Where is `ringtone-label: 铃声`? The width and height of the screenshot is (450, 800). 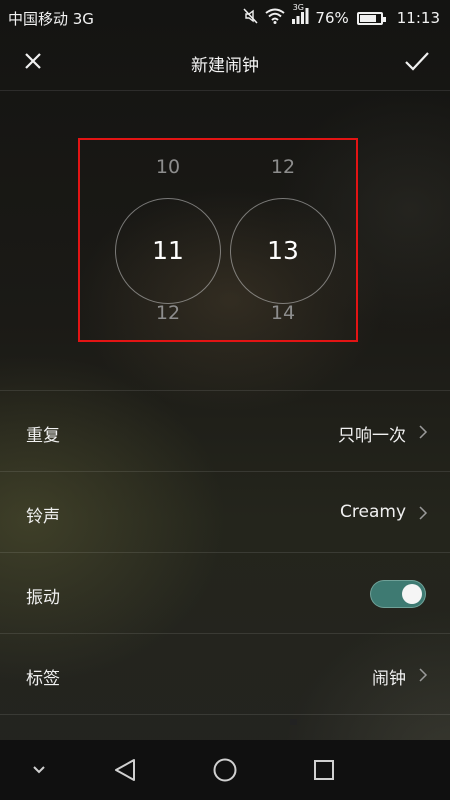
ringtone-label: 铃声 is located at coordinates (43, 517).